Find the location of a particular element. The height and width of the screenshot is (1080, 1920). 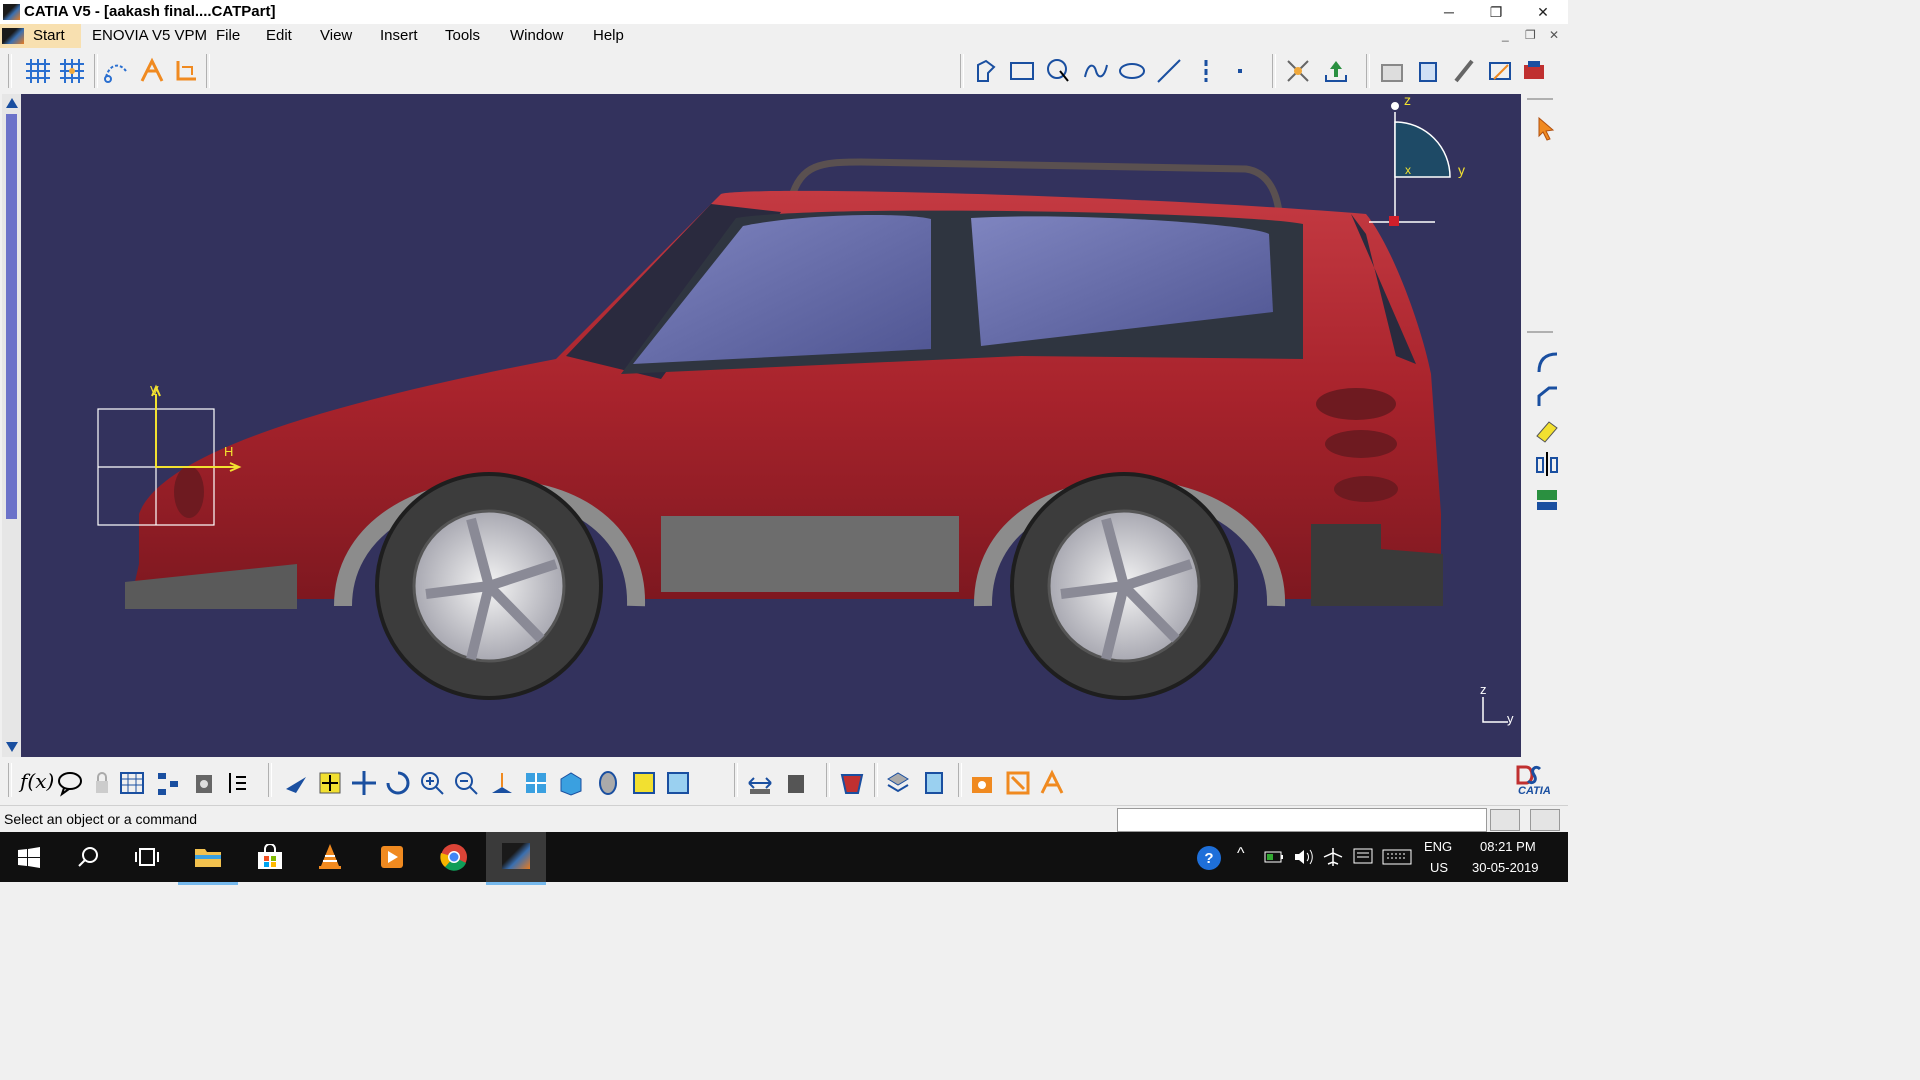

catia-taskbar-item is located at coordinates (516, 858).